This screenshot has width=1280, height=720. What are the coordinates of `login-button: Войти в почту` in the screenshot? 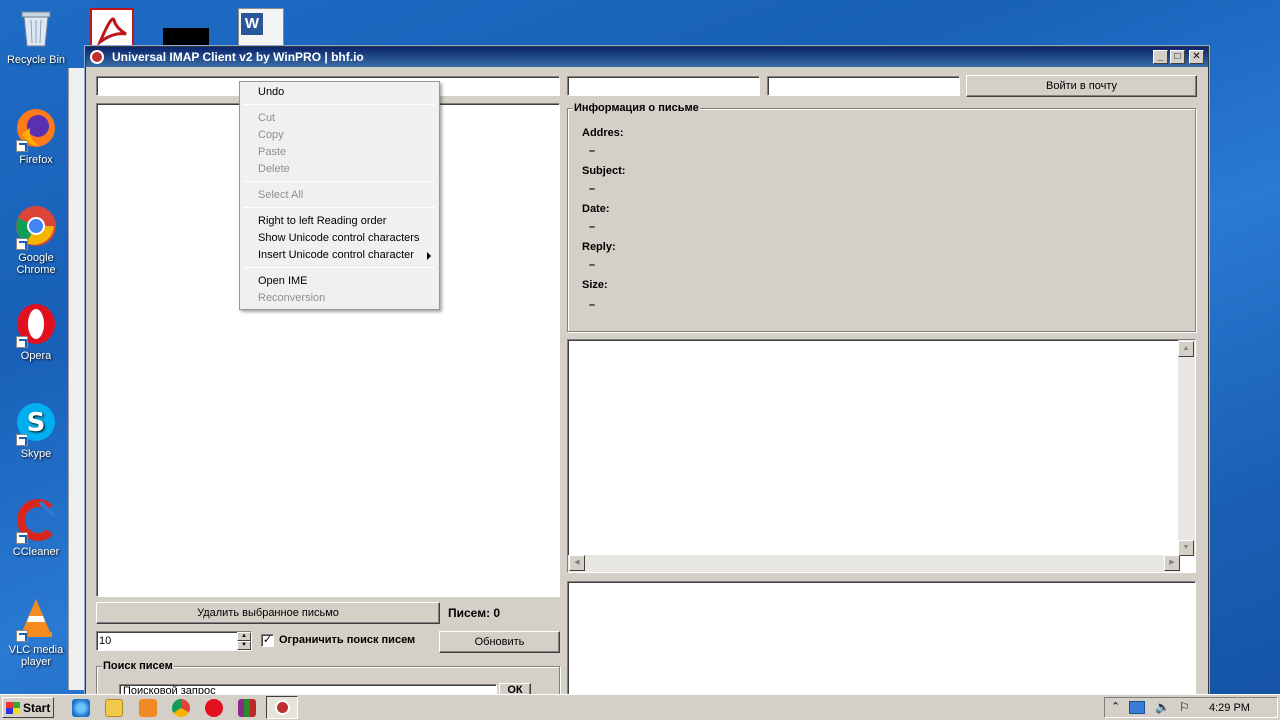 It's located at (1081, 86).